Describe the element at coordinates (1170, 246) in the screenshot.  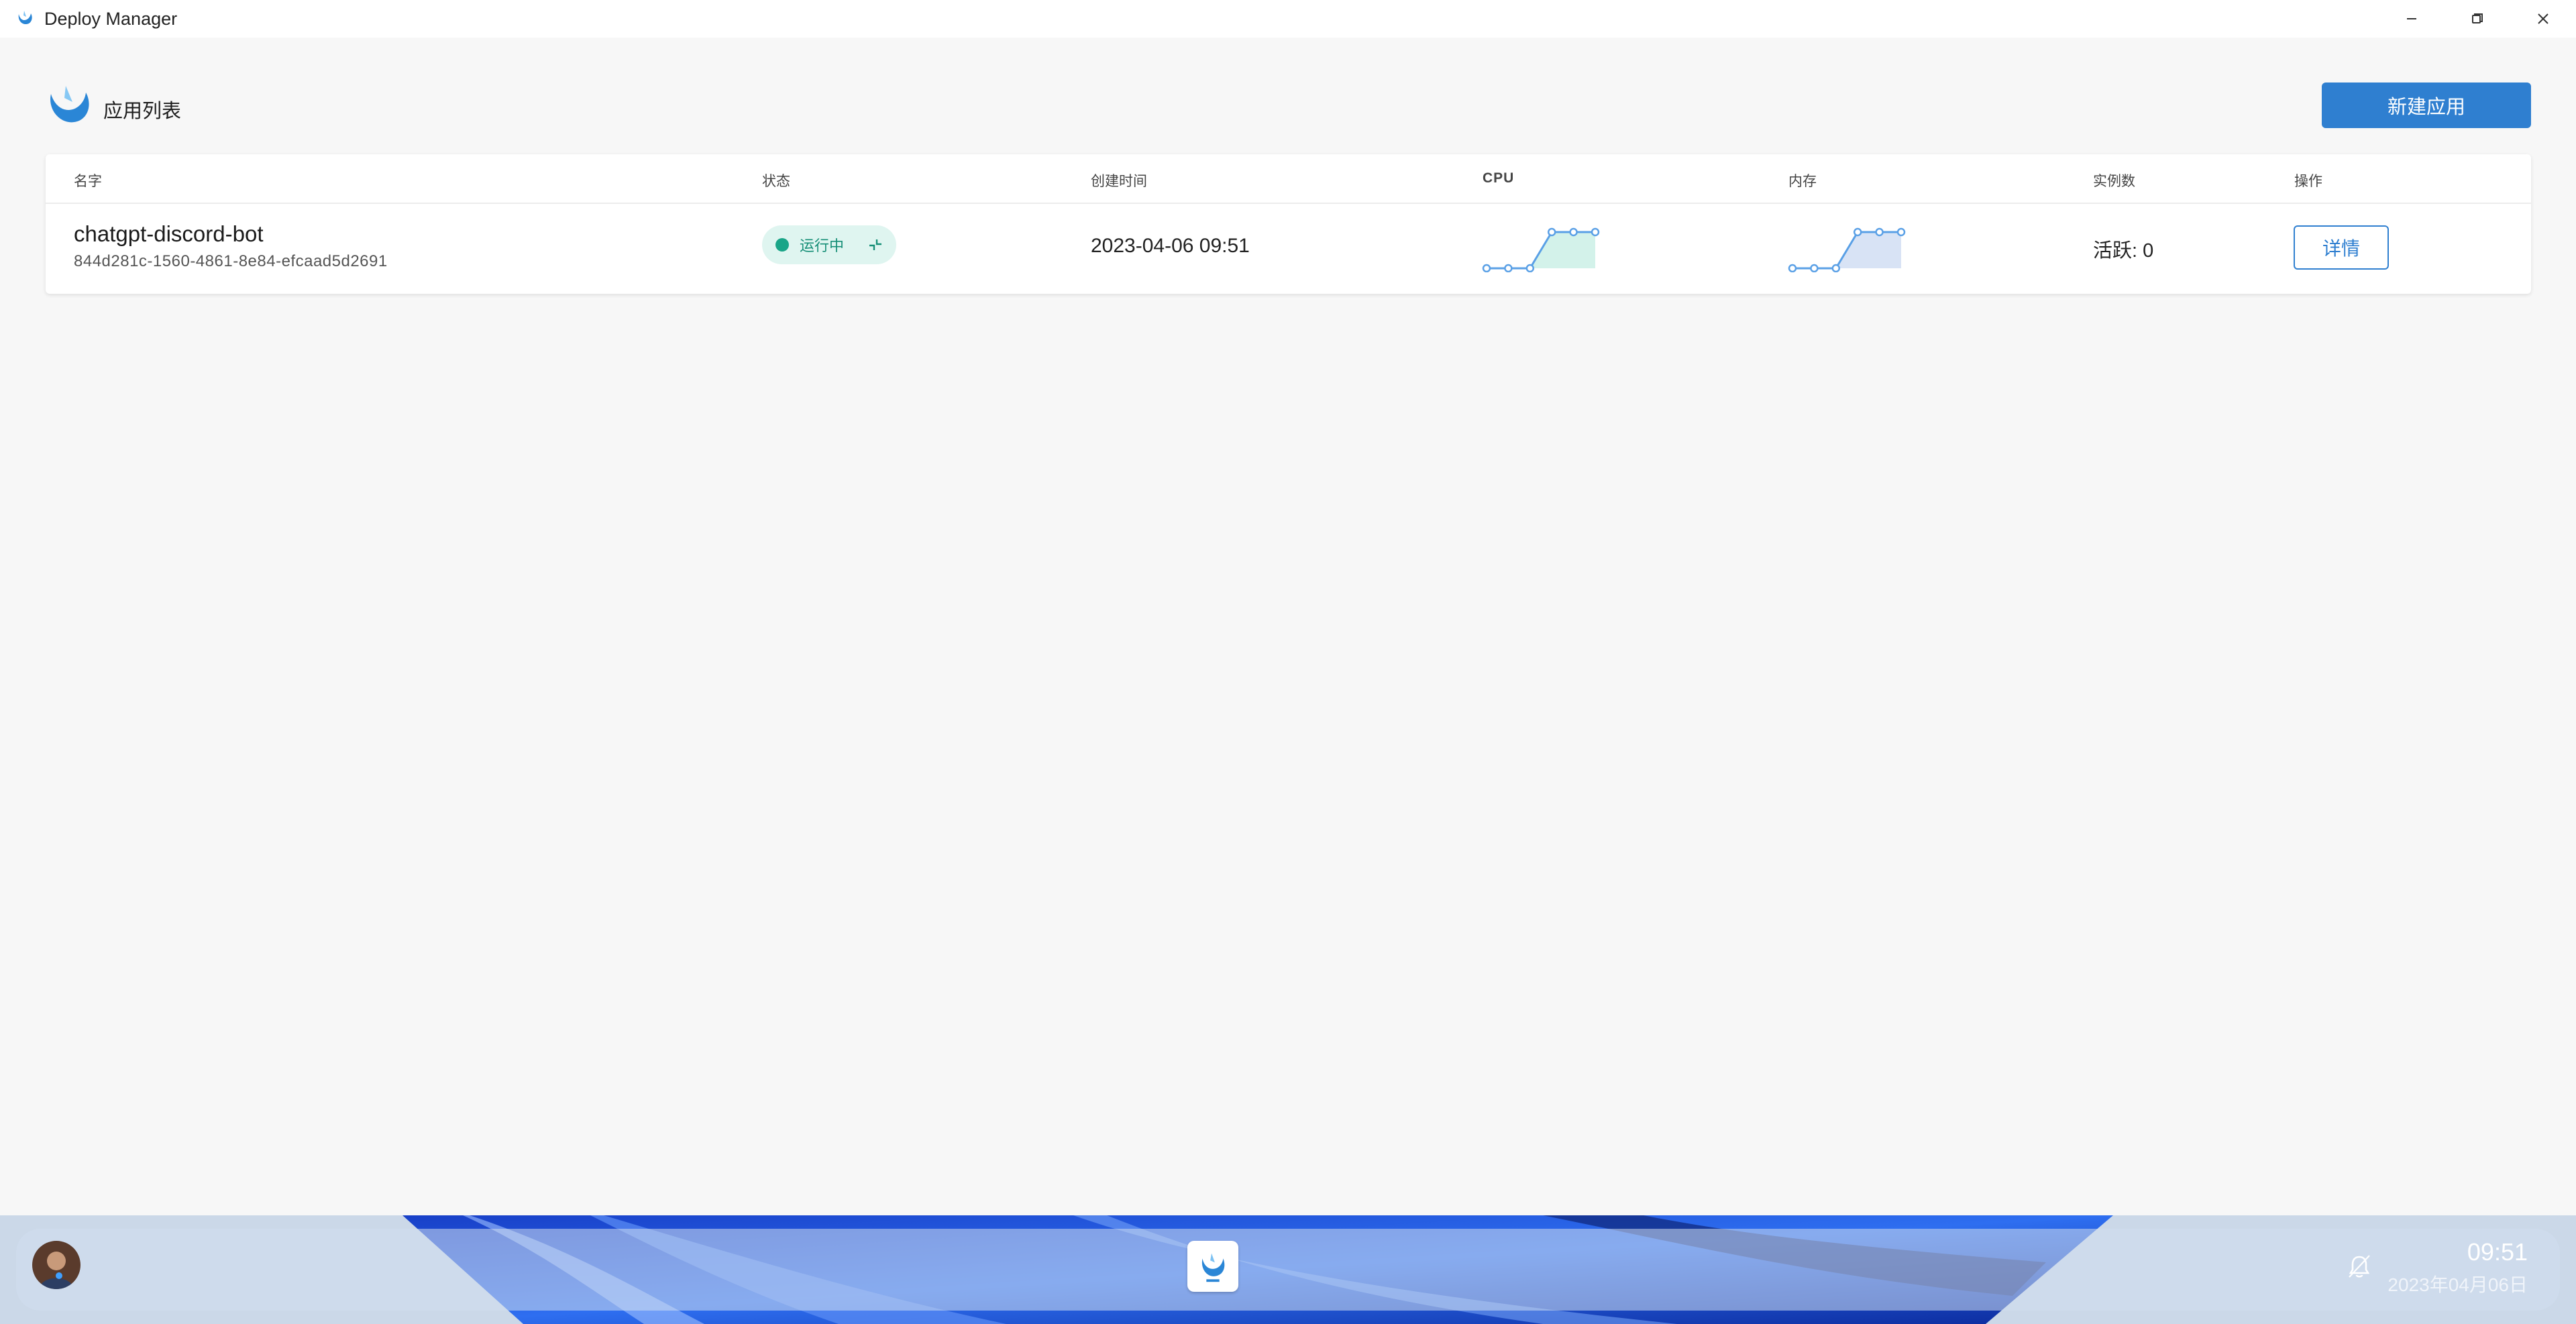
I see `created-time: 2023-04-06 09:51` at that location.